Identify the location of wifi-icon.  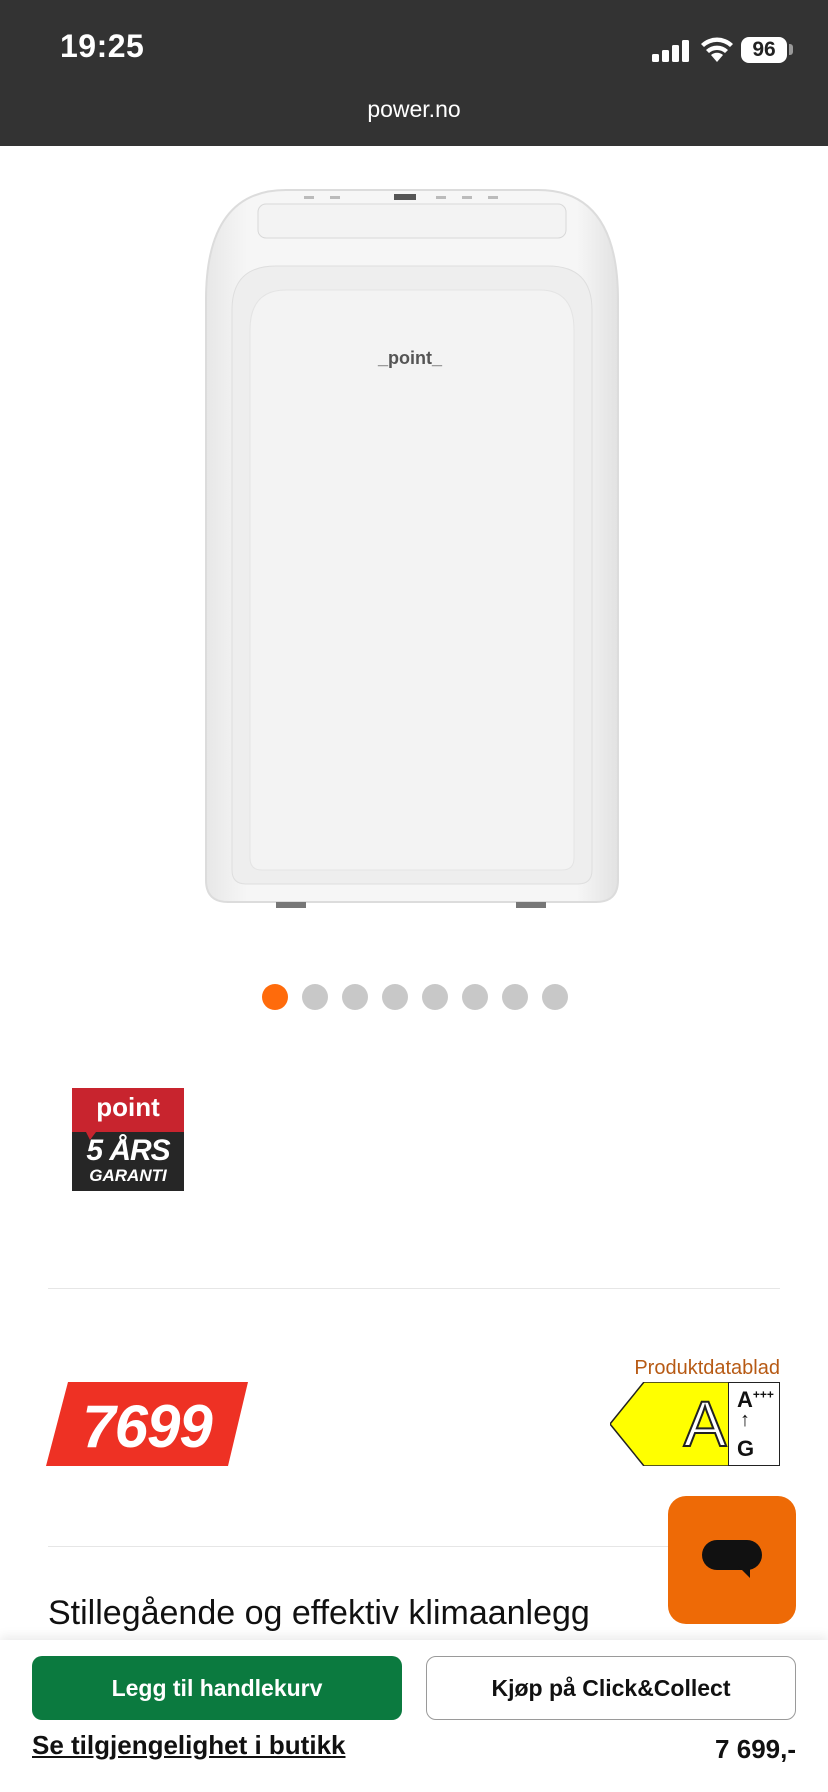
(717, 49).